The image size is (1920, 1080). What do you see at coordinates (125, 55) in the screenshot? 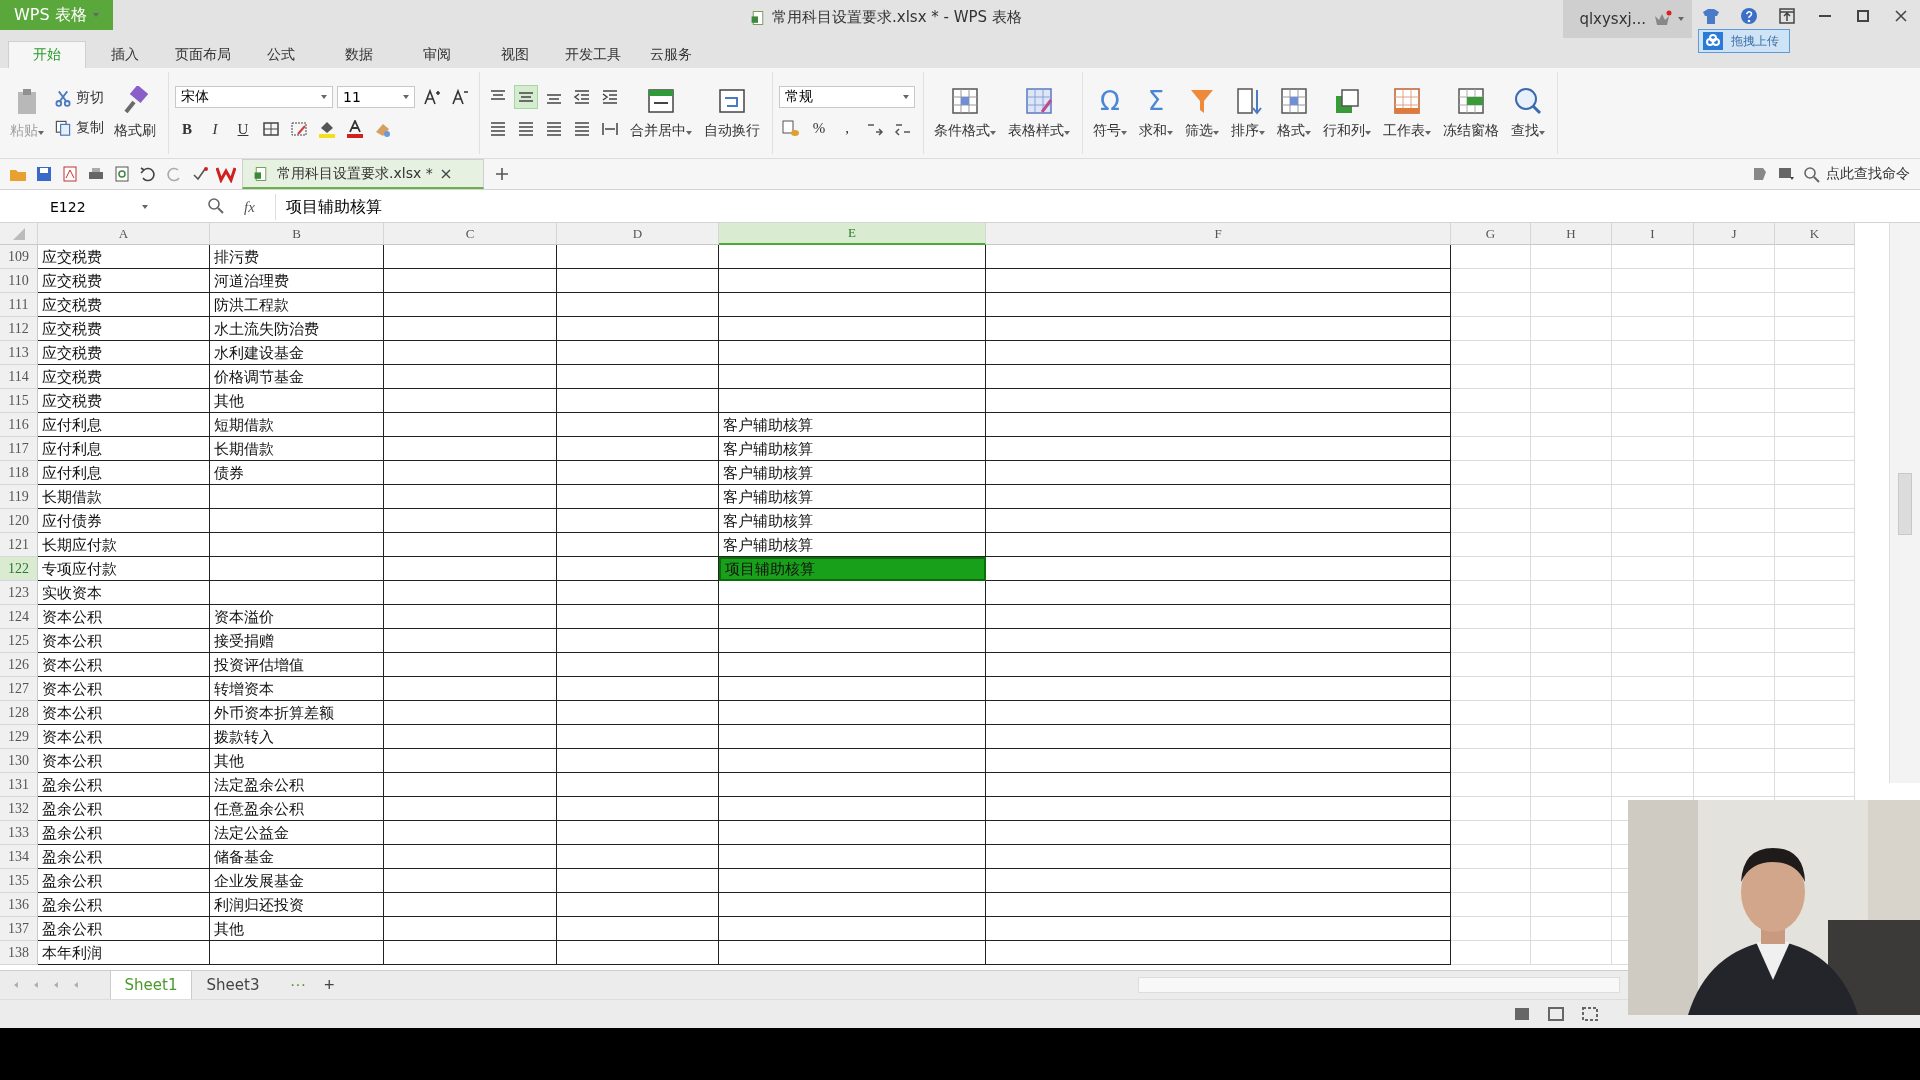
I see `menu-tab: 插入` at bounding box center [125, 55].